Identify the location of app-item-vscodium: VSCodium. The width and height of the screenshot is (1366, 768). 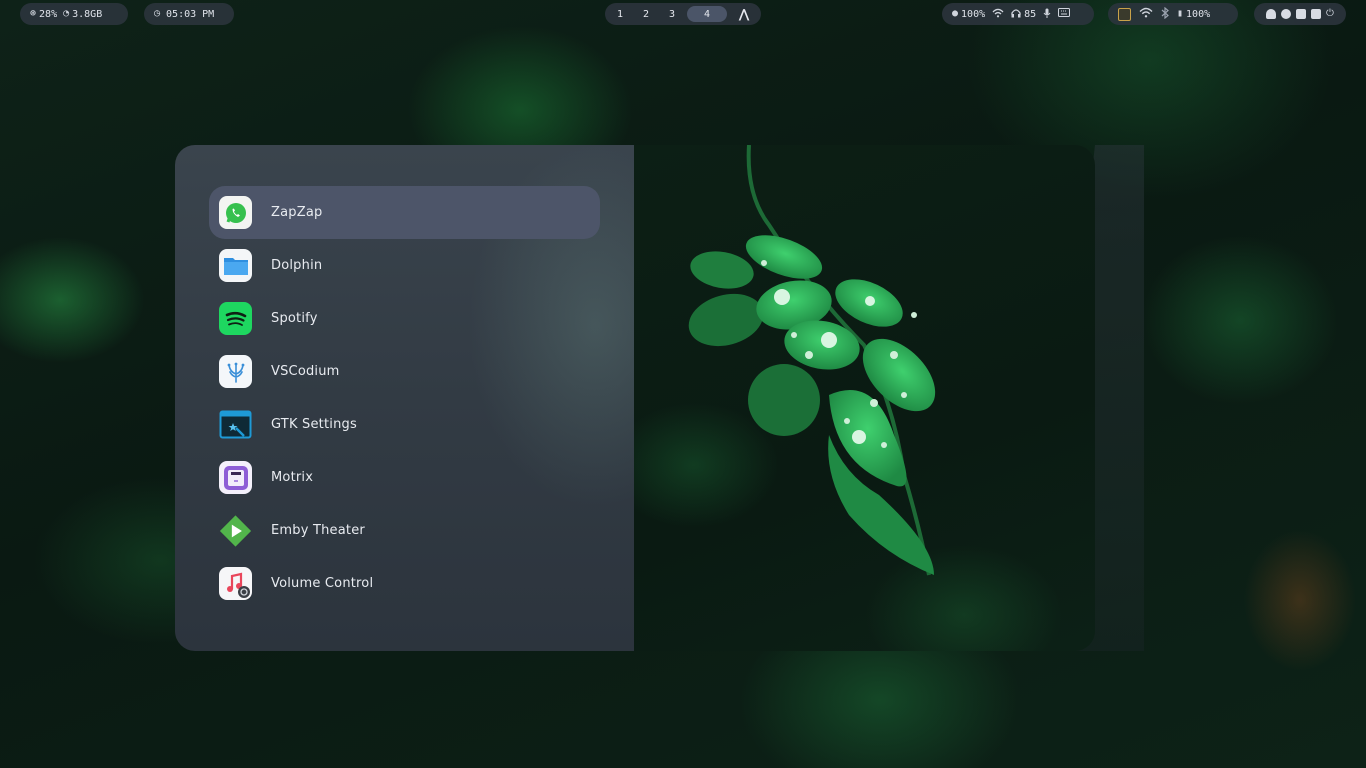
(404, 371).